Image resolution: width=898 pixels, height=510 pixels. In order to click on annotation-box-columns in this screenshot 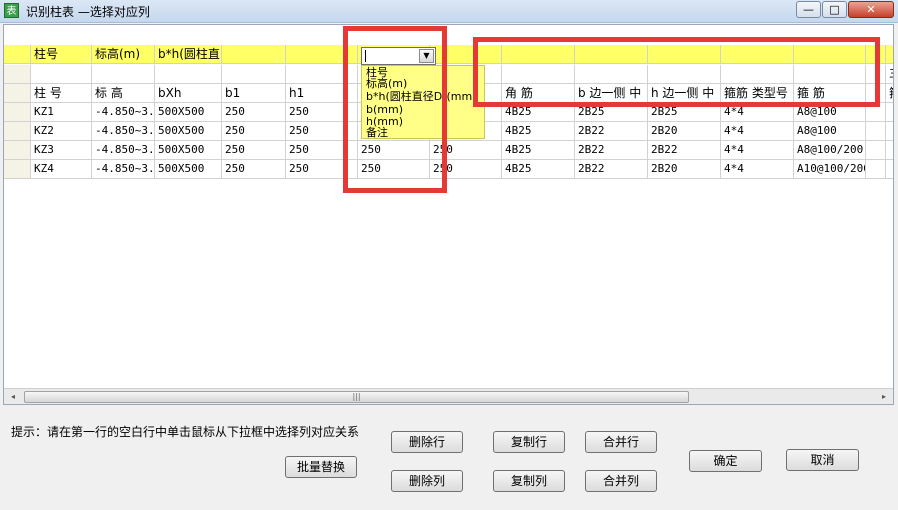, I will do `click(676, 72)`.